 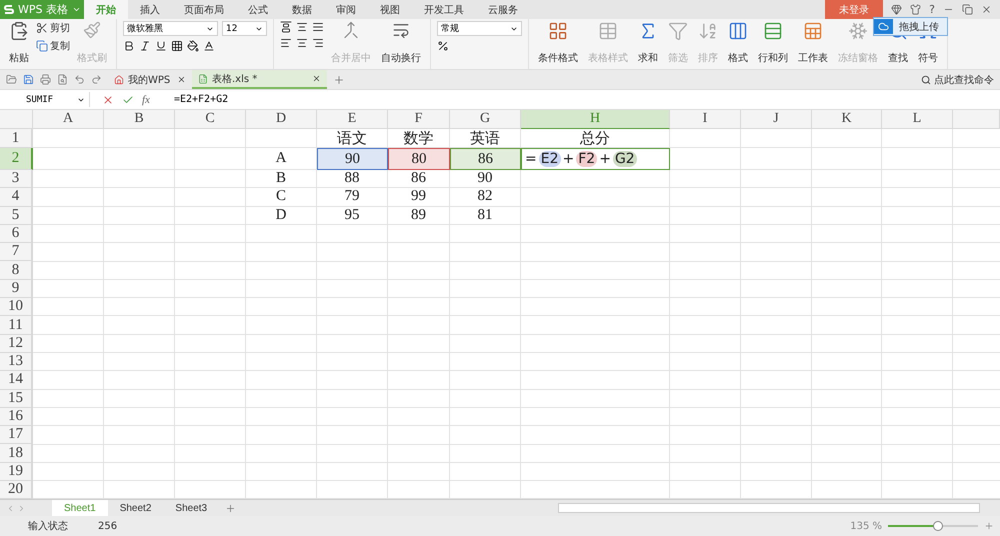 I want to click on column-header: E, so click(x=352, y=119).